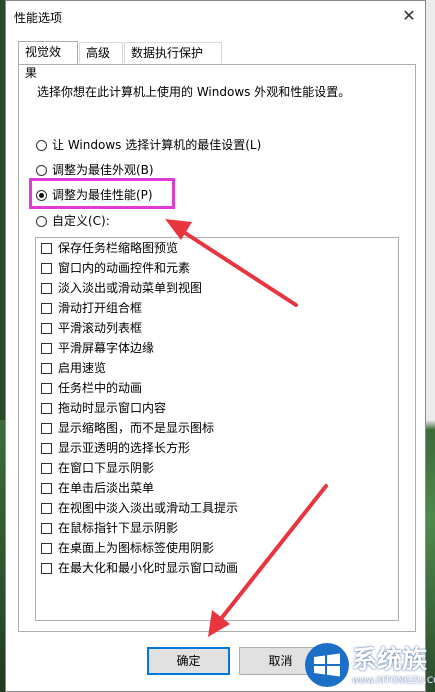 Image resolution: width=435 pixels, height=692 pixels. What do you see at coordinates (118, 248) in the screenshot?
I see `item-label: 保存任务栏缩略图预览` at bounding box center [118, 248].